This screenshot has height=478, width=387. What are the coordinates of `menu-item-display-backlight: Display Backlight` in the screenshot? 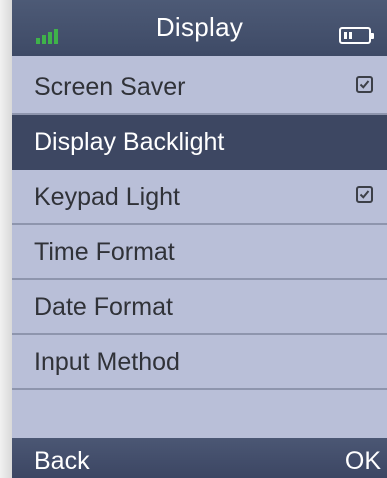 It's located at (199, 142).